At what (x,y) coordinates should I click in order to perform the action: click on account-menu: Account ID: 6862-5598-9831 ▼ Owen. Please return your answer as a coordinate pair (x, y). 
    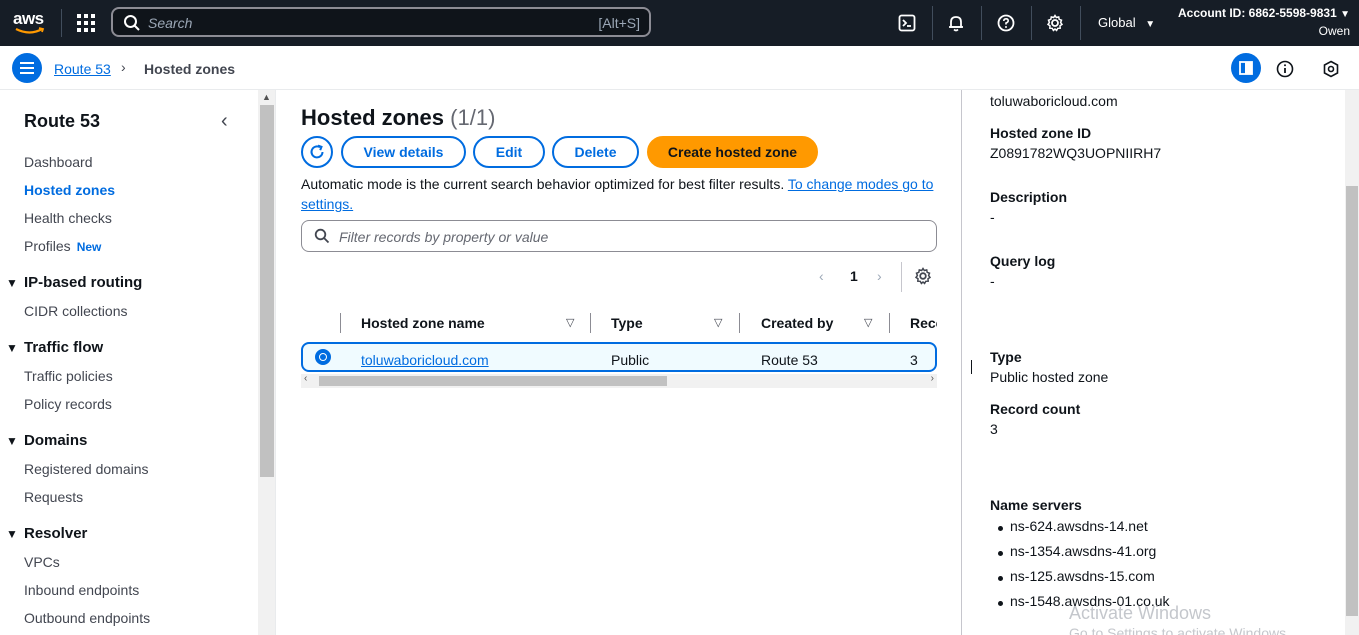
    Looking at the image, I should click on (1264, 22).